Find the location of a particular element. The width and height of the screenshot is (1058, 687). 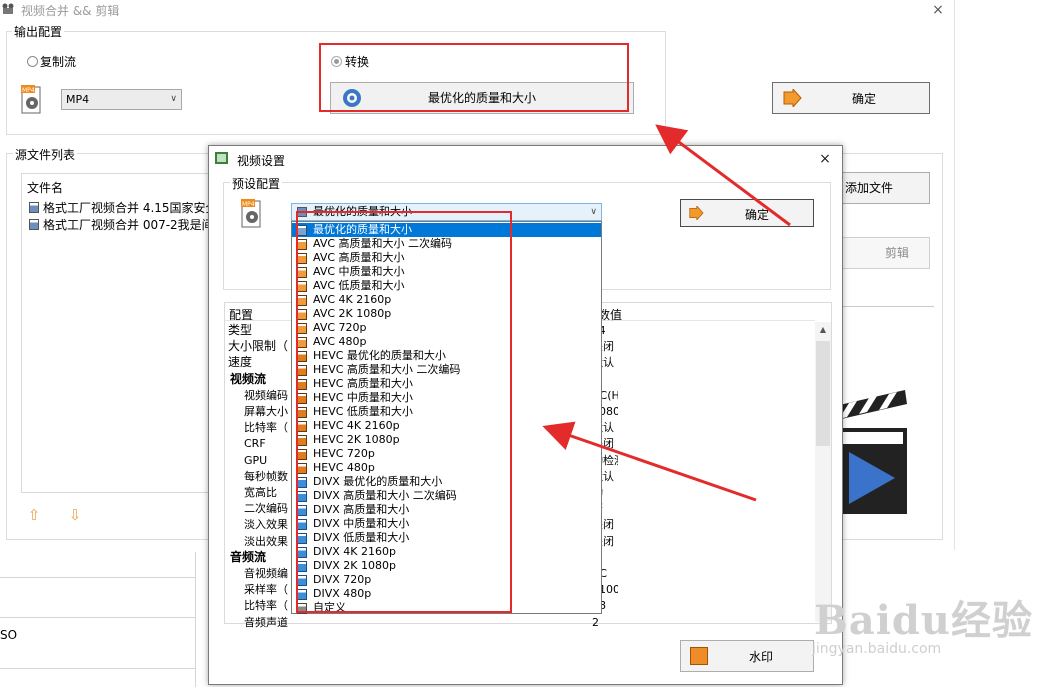

baidu-watermark-url: jingyan.baidu.com is located at coordinates (877, 649).